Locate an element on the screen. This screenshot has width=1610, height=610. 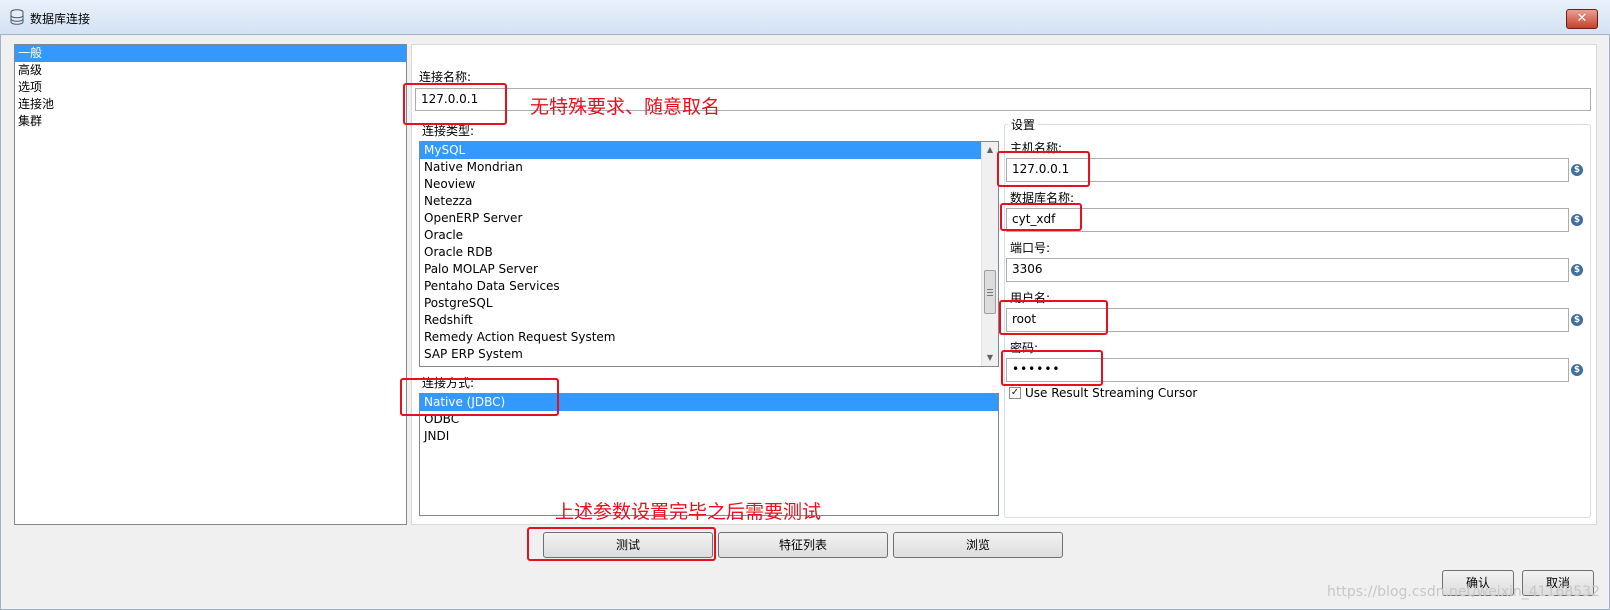
connection-type-scrollbar: ▲ ▼ is located at coordinates (989, 254).